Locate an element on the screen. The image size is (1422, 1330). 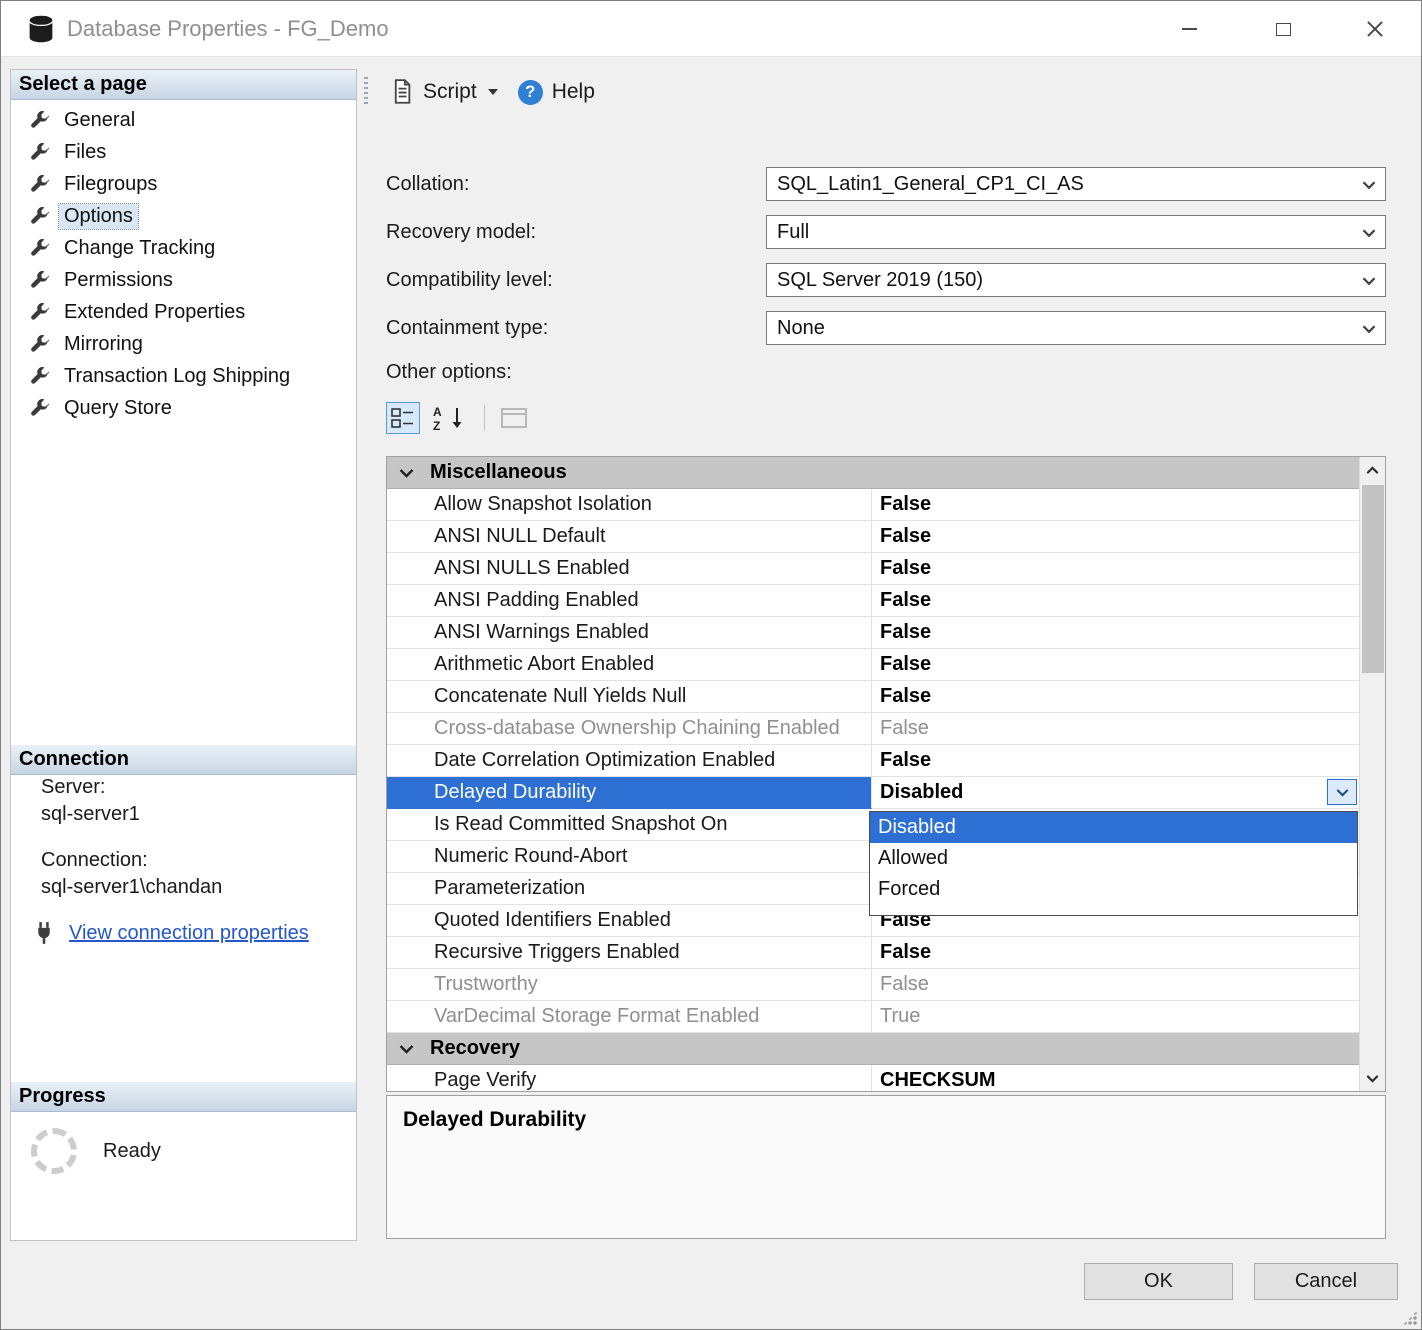
property-row: Concatenate Null Yields Null False is located at coordinates (873, 697).